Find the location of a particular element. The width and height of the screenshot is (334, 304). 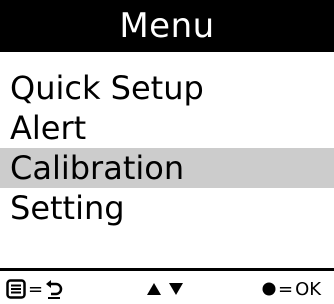

triangle-down-icon is located at coordinates (176, 289).